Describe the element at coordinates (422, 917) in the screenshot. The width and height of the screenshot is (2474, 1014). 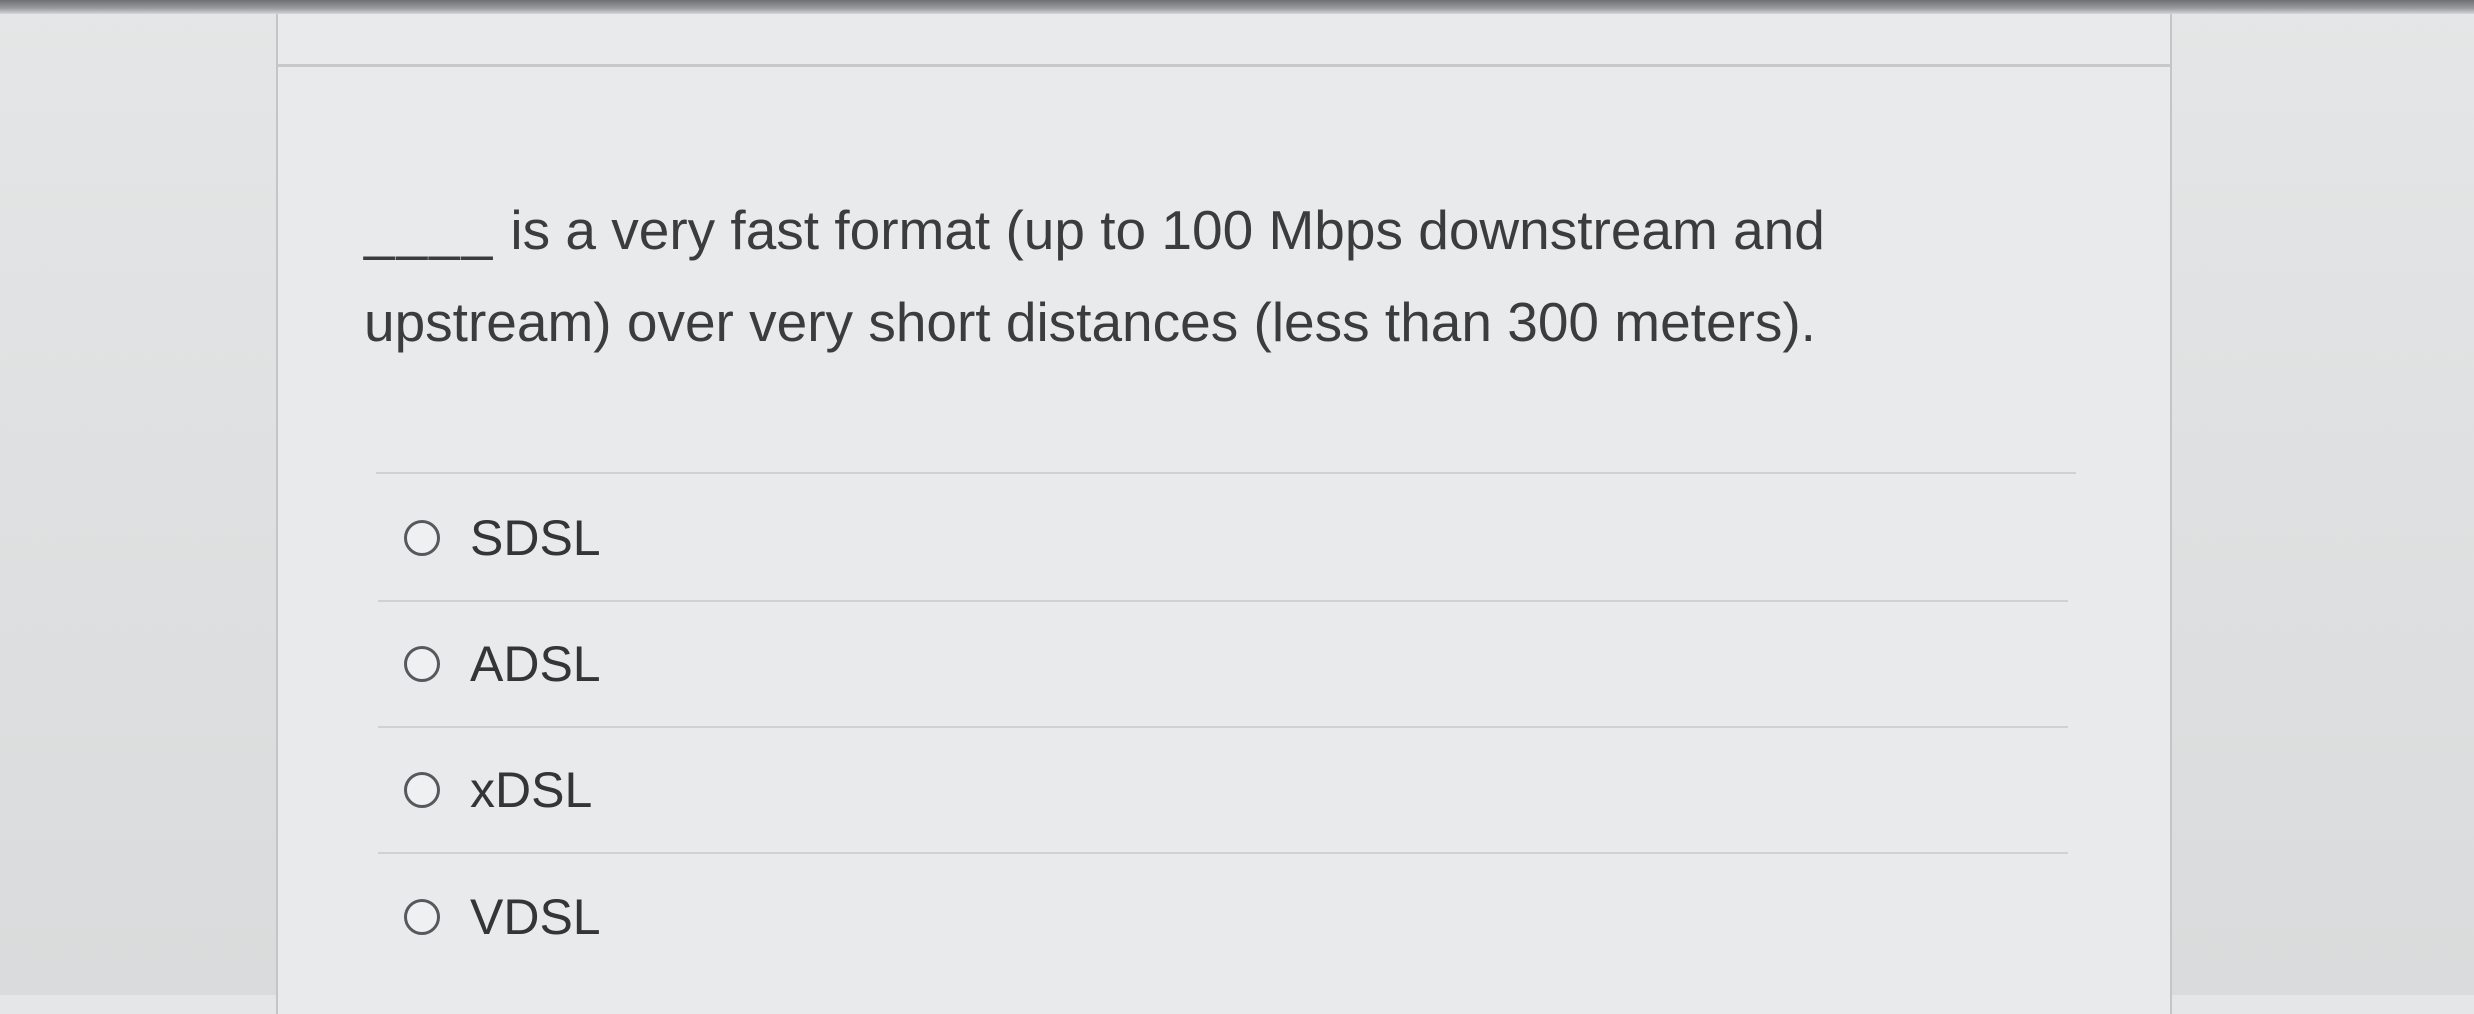
I see `radio-button-vdsl` at that location.